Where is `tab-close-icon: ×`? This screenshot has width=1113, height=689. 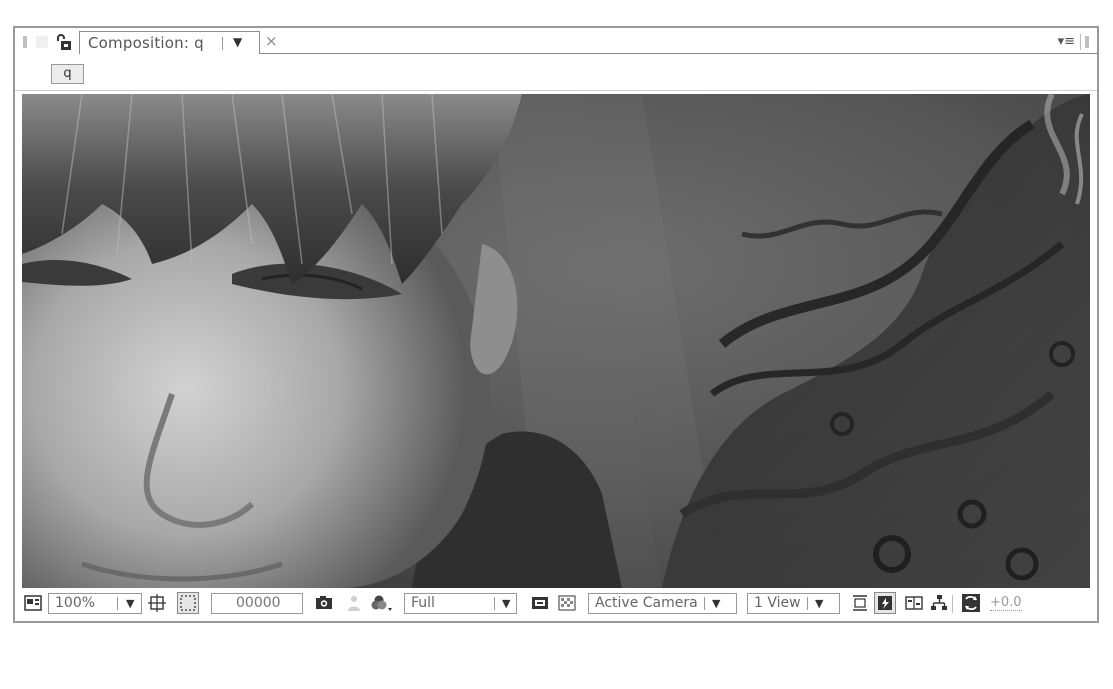
tab-close-icon: × is located at coordinates (271, 41).